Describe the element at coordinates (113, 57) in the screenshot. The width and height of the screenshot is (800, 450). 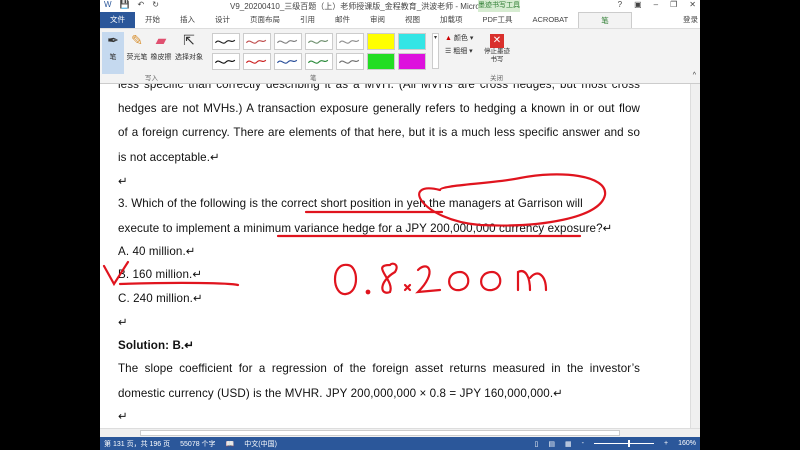
I see `pen-label: 笔` at that location.